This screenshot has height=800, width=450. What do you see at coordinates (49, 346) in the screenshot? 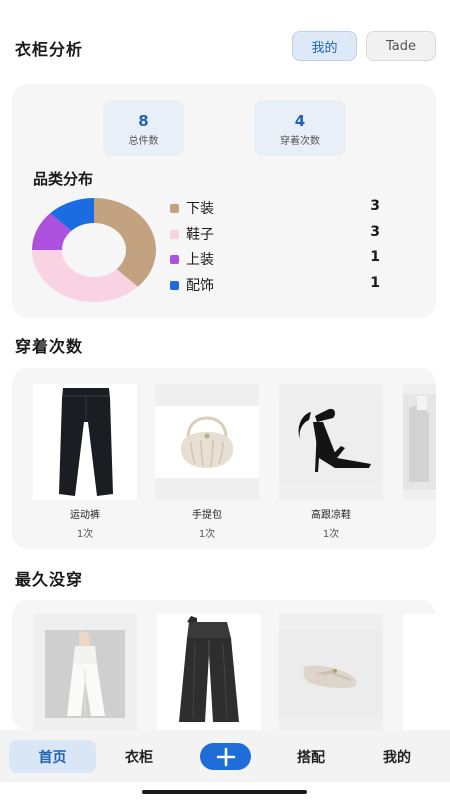
I see `wear-count-title: 穿着次数` at bounding box center [49, 346].